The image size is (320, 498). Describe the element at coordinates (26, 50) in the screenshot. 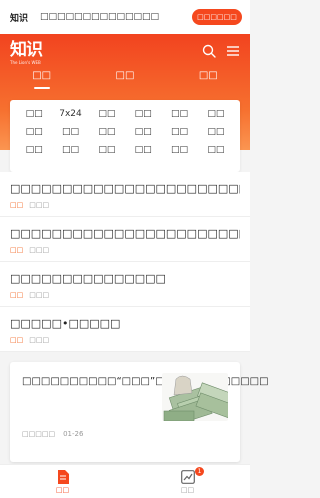

I see `brand-mark: 知识` at that location.